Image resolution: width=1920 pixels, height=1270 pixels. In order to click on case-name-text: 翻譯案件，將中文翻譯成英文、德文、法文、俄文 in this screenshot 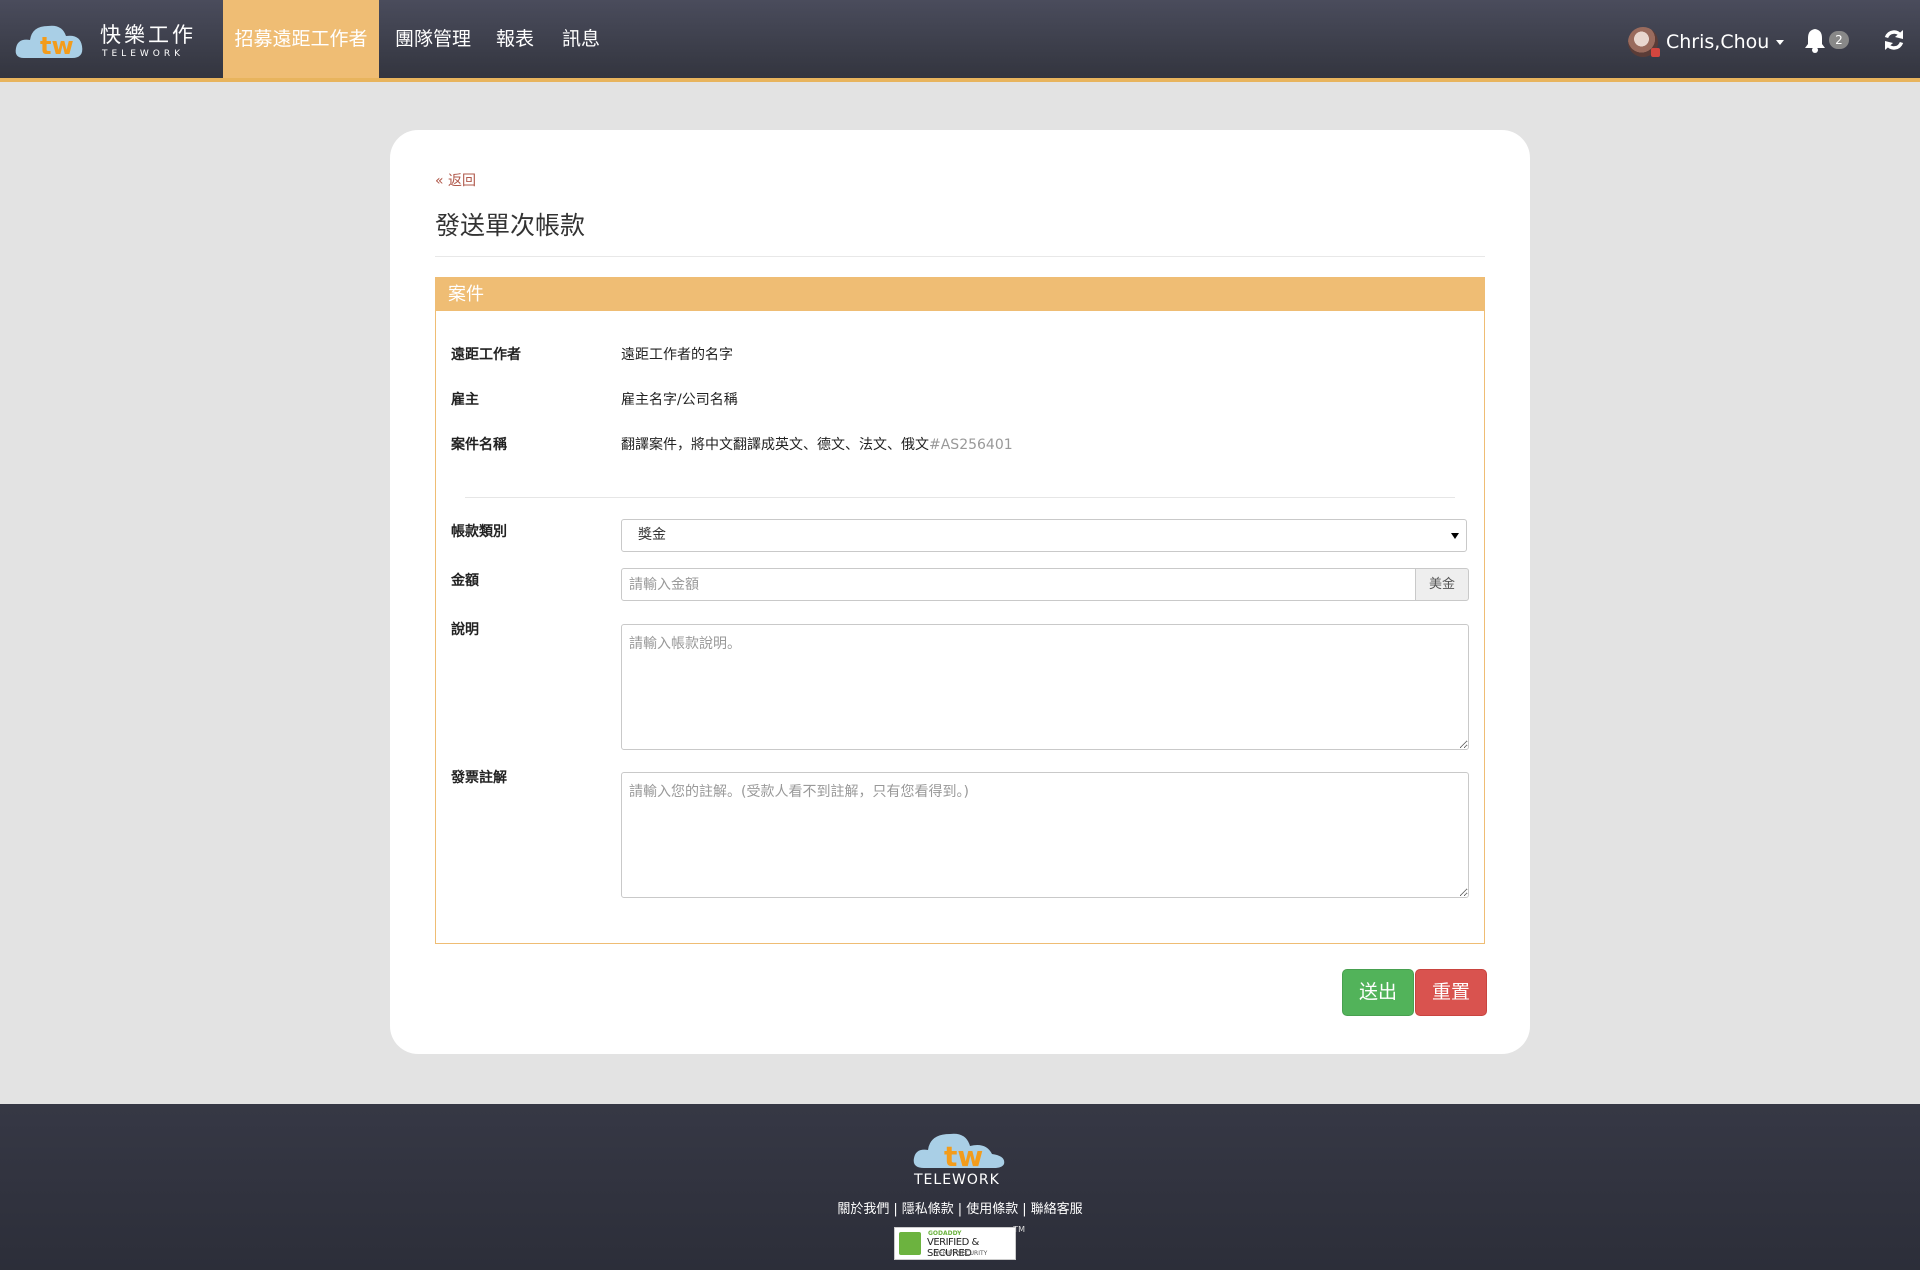, I will do `click(775, 445)`.